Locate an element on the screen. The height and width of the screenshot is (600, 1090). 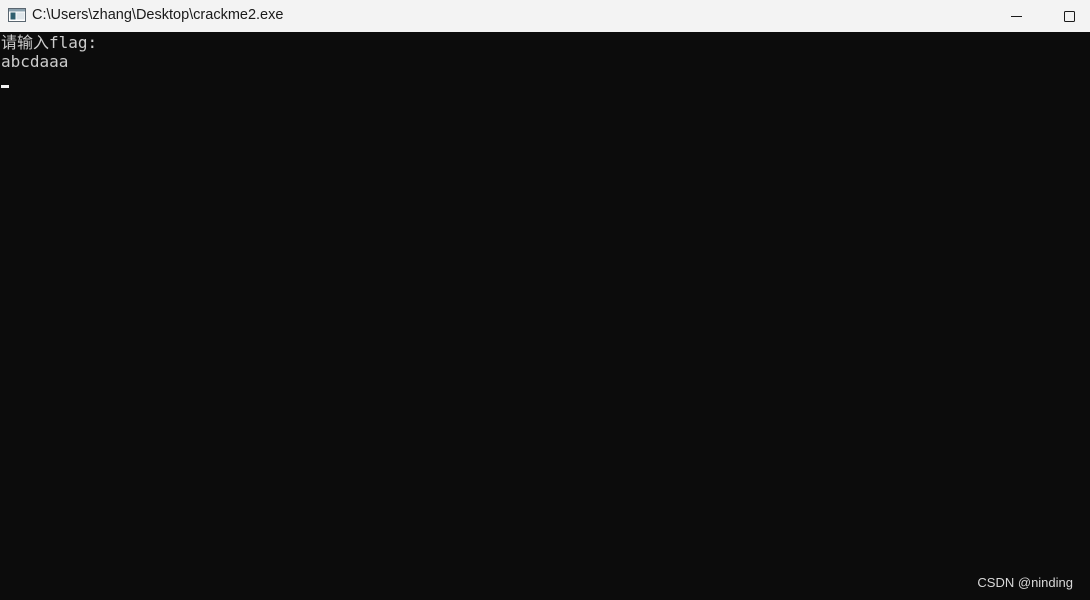
console-input-line: abcdaaa is located at coordinates (34, 62).